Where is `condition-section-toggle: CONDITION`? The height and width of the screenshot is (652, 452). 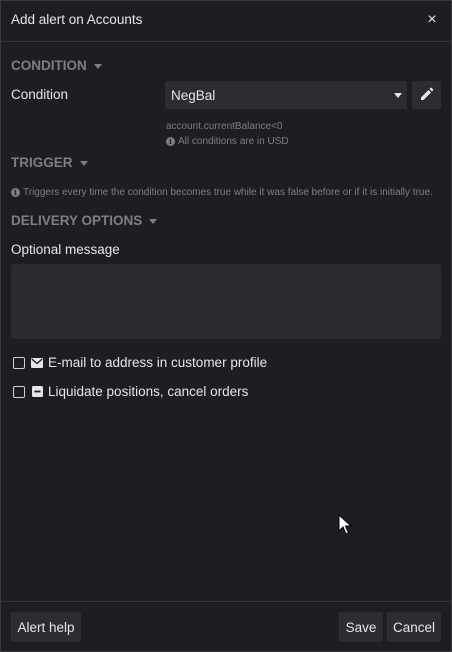 condition-section-toggle: CONDITION is located at coordinates (56, 65).